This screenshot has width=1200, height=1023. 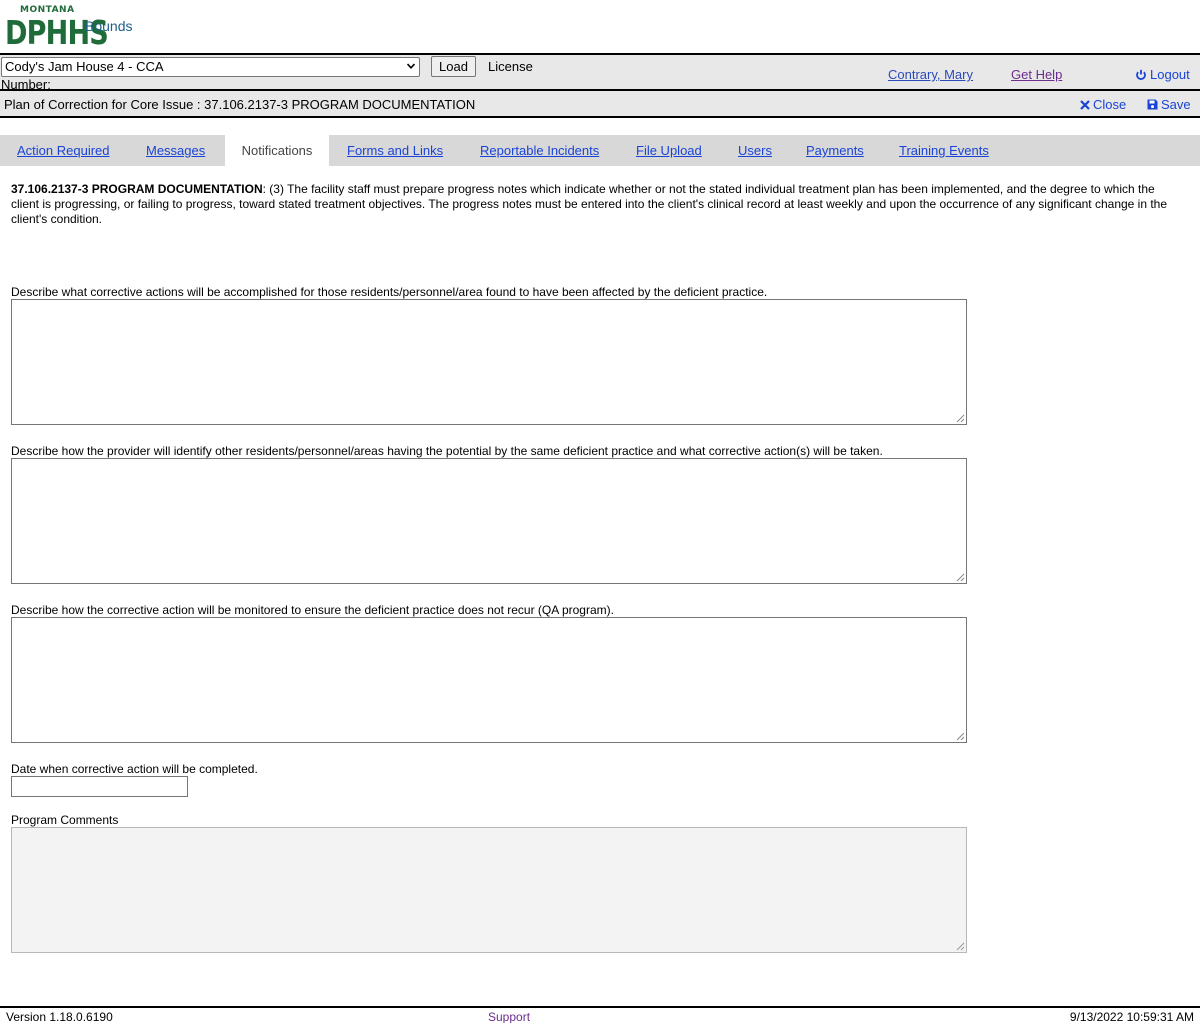 I want to click on save-label: Save, so click(x=1176, y=104).